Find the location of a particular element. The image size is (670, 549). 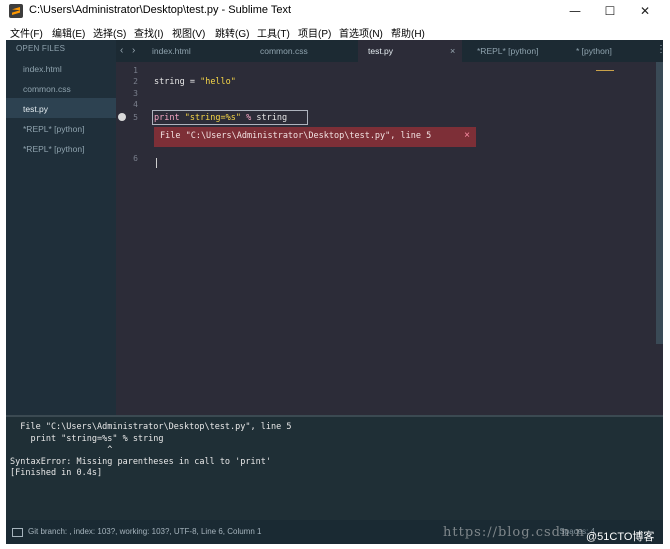

more-menu-icon: ⋮ is located at coordinates (661, 49).